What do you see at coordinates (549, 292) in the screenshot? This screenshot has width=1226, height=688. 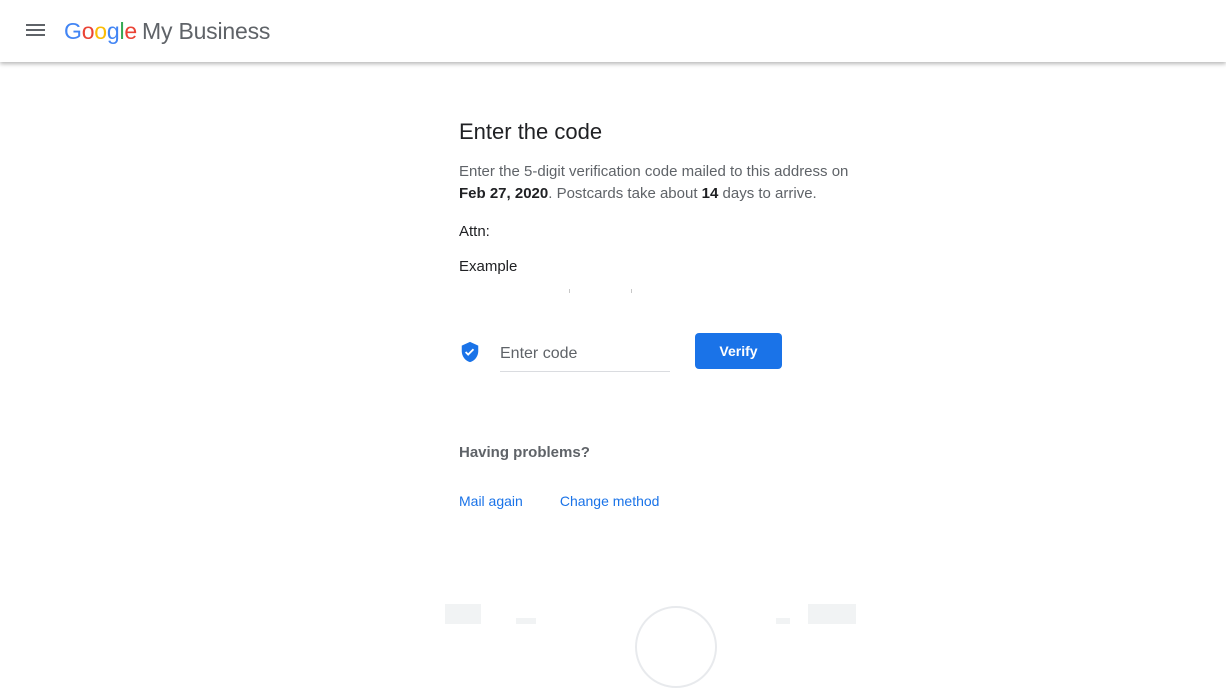 I see `redacted-address-line` at bounding box center [549, 292].